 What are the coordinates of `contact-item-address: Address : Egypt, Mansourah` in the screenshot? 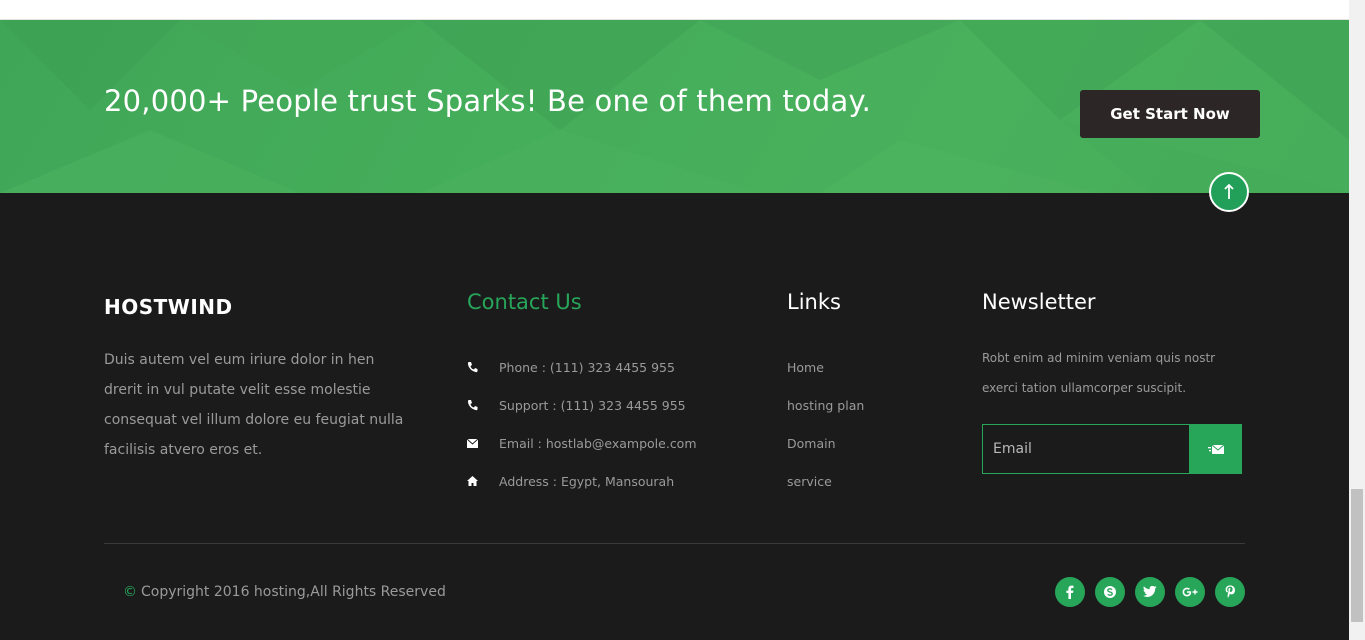 It's located at (582, 481).